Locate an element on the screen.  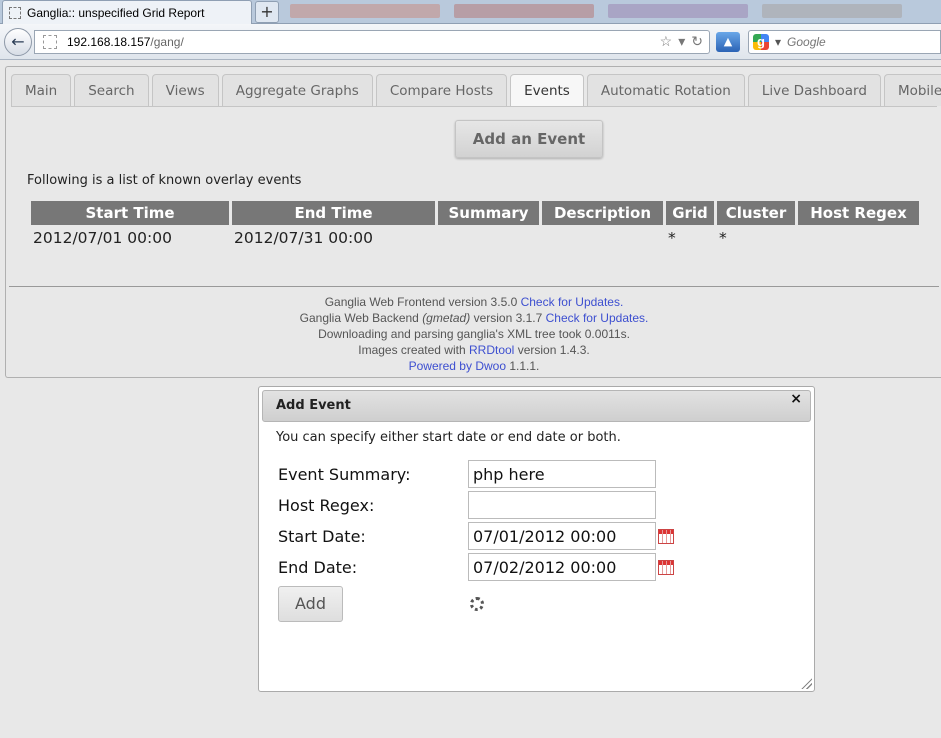
column-header: Description is located at coordinates (602, 213).